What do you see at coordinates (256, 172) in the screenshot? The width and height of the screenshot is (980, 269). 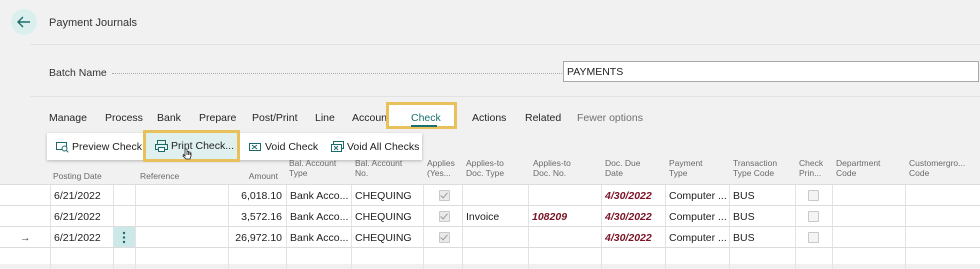 I see `col-header-amount: Amount` at bounding box center [256, 172].